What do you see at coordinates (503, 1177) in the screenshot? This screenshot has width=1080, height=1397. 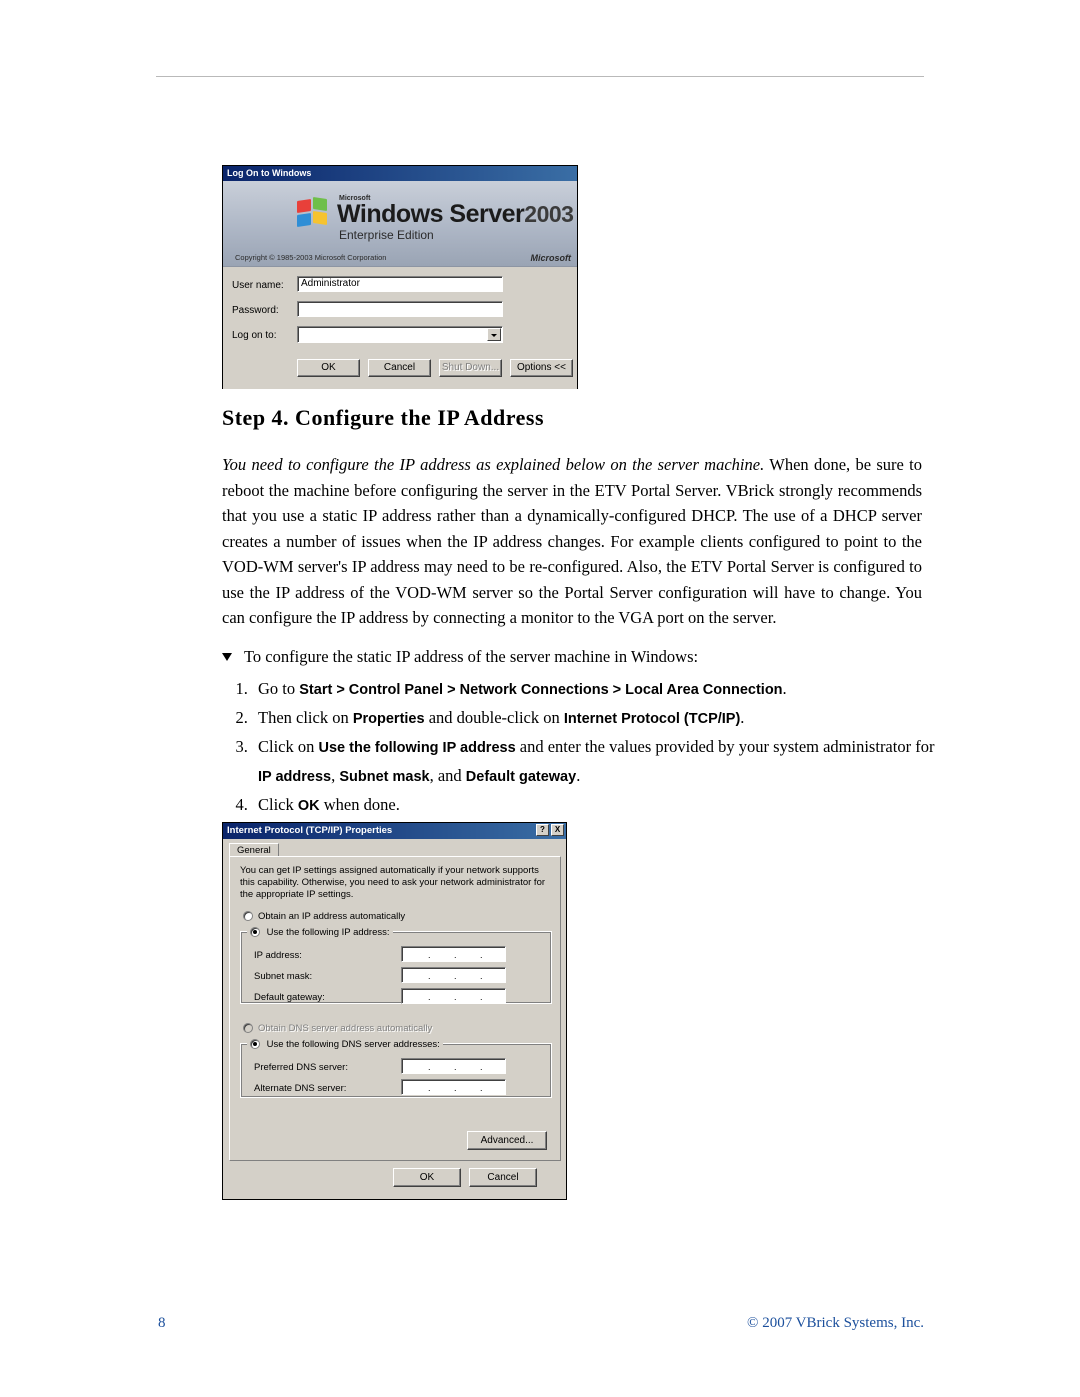 I see `tcpip-cancel-button: Cancel` at bounding box center [503, 1177].